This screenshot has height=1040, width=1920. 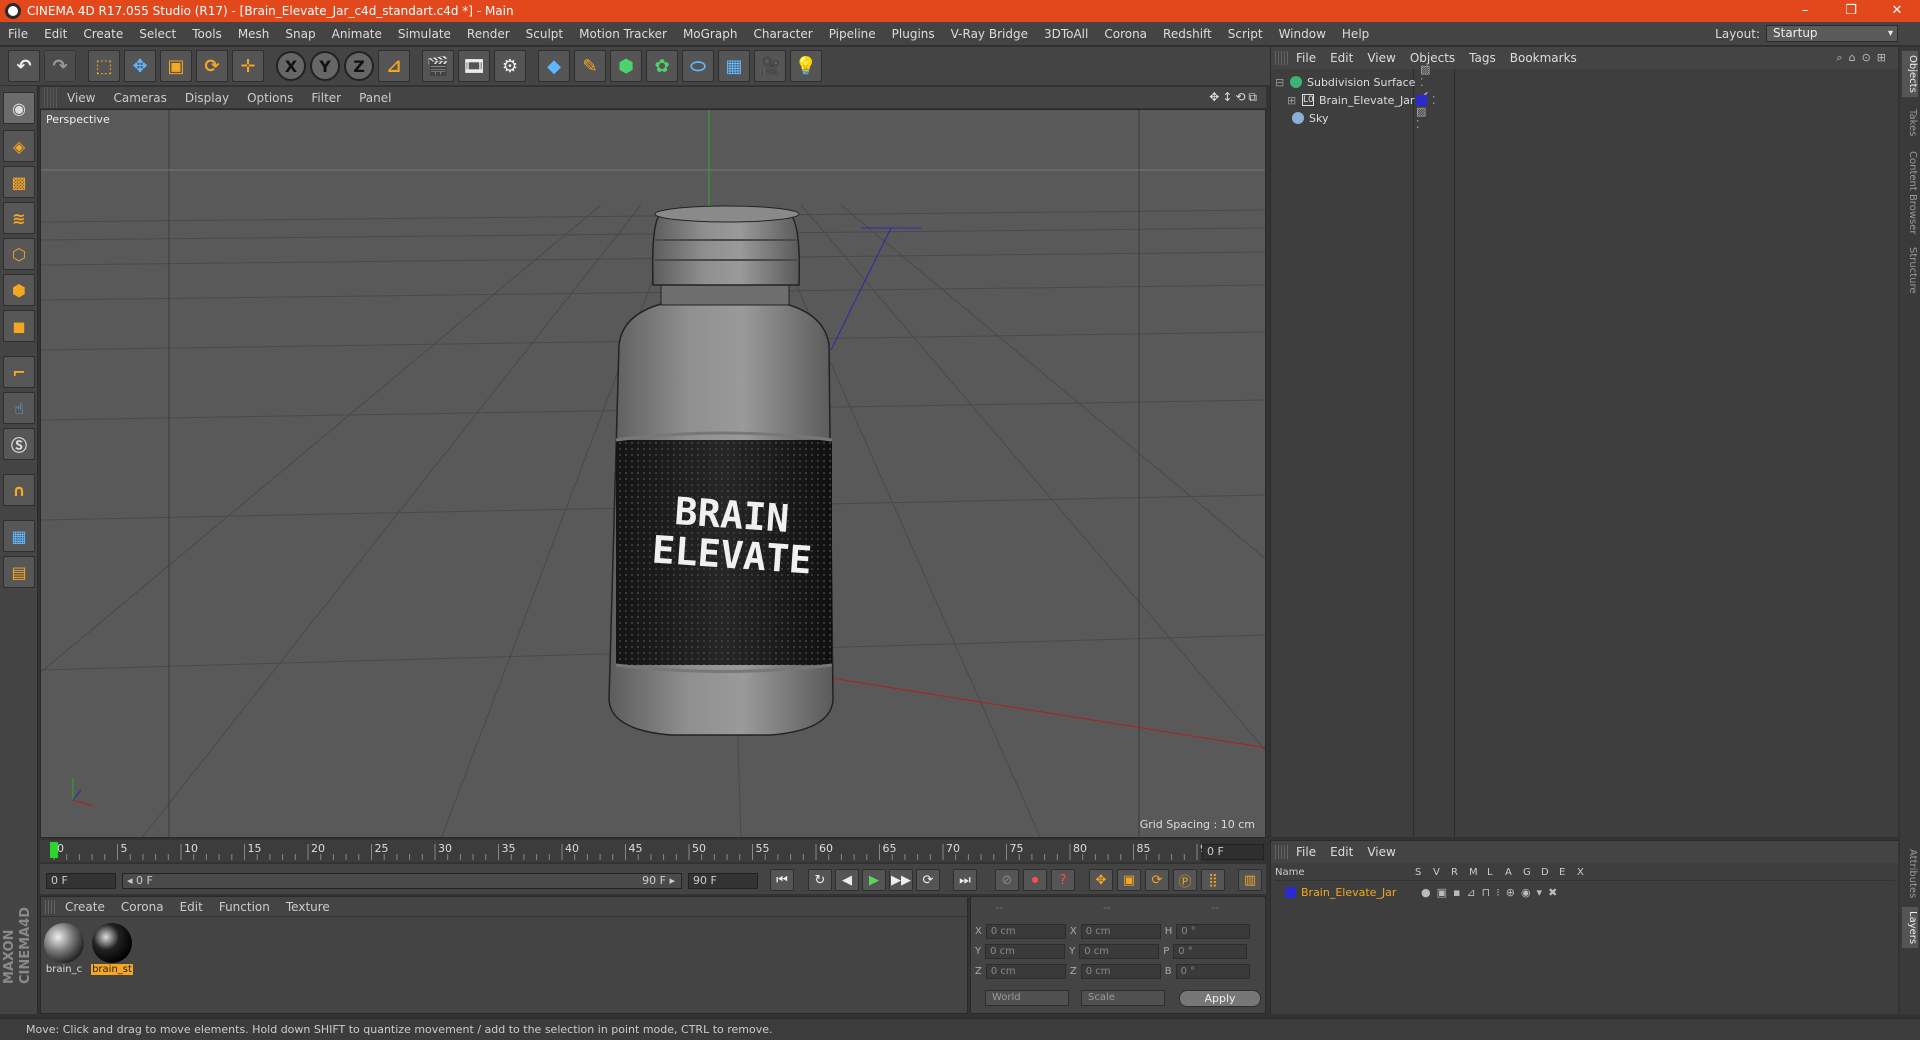 I want to click on recent-tool-icon: ✛, so click(x=248, y=66).